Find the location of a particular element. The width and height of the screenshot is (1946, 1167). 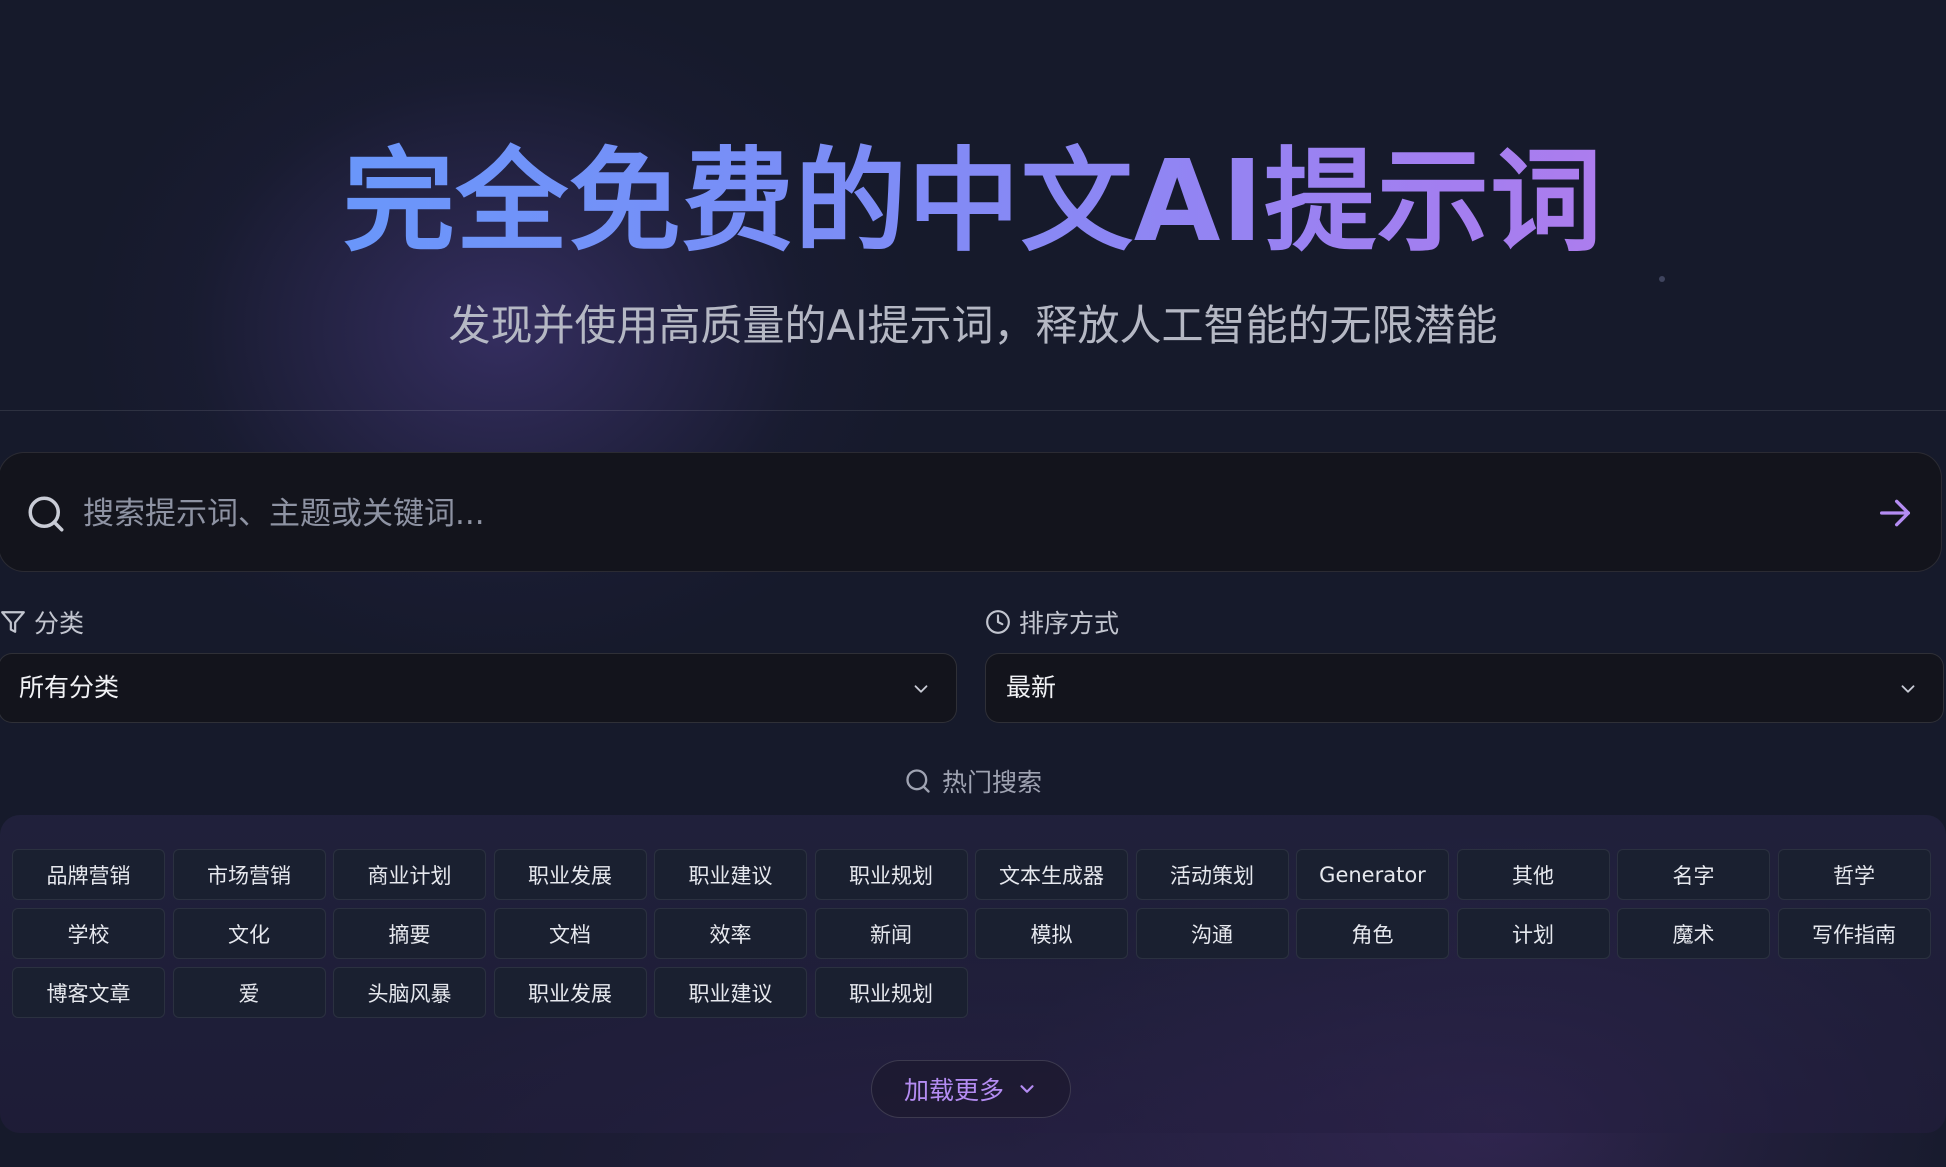

load-more-label: 加载更多 is located at coordinates (953, 1090).